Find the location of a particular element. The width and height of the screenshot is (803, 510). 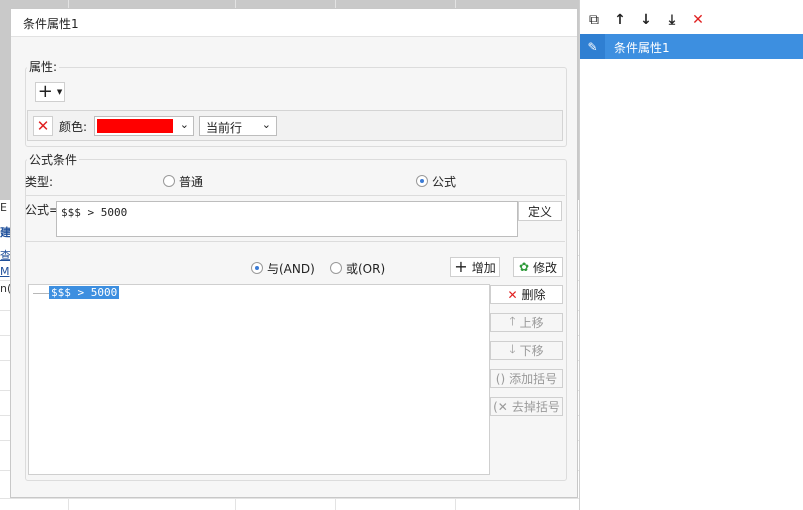

add-property-button: + ▼ is located at coordinates (50, 92).